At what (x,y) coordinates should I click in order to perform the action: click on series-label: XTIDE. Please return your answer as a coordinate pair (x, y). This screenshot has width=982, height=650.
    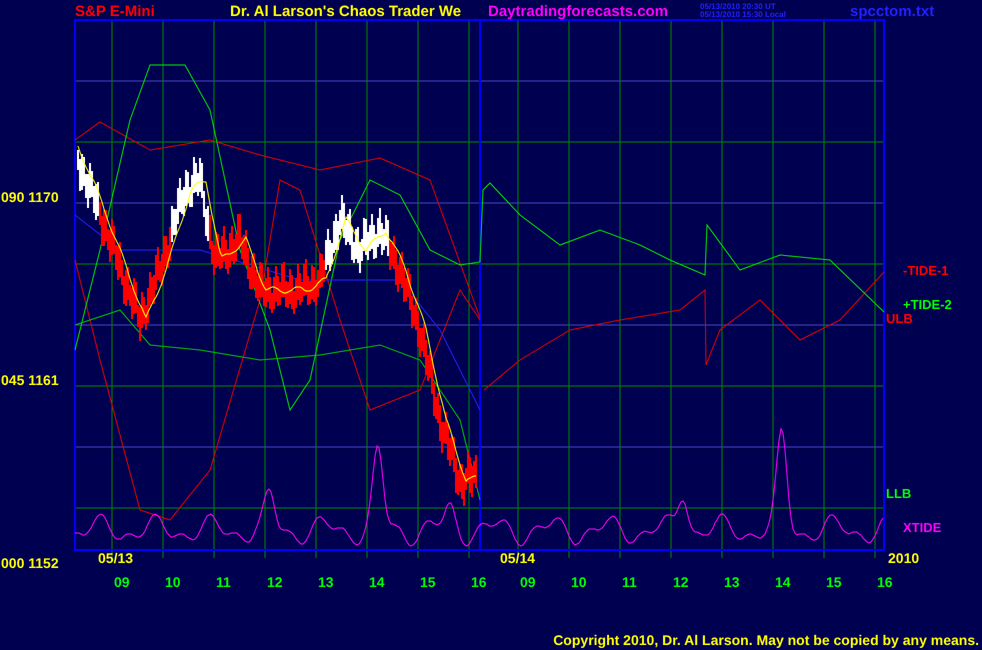
    Looking at the image, I should click on (922, 527).